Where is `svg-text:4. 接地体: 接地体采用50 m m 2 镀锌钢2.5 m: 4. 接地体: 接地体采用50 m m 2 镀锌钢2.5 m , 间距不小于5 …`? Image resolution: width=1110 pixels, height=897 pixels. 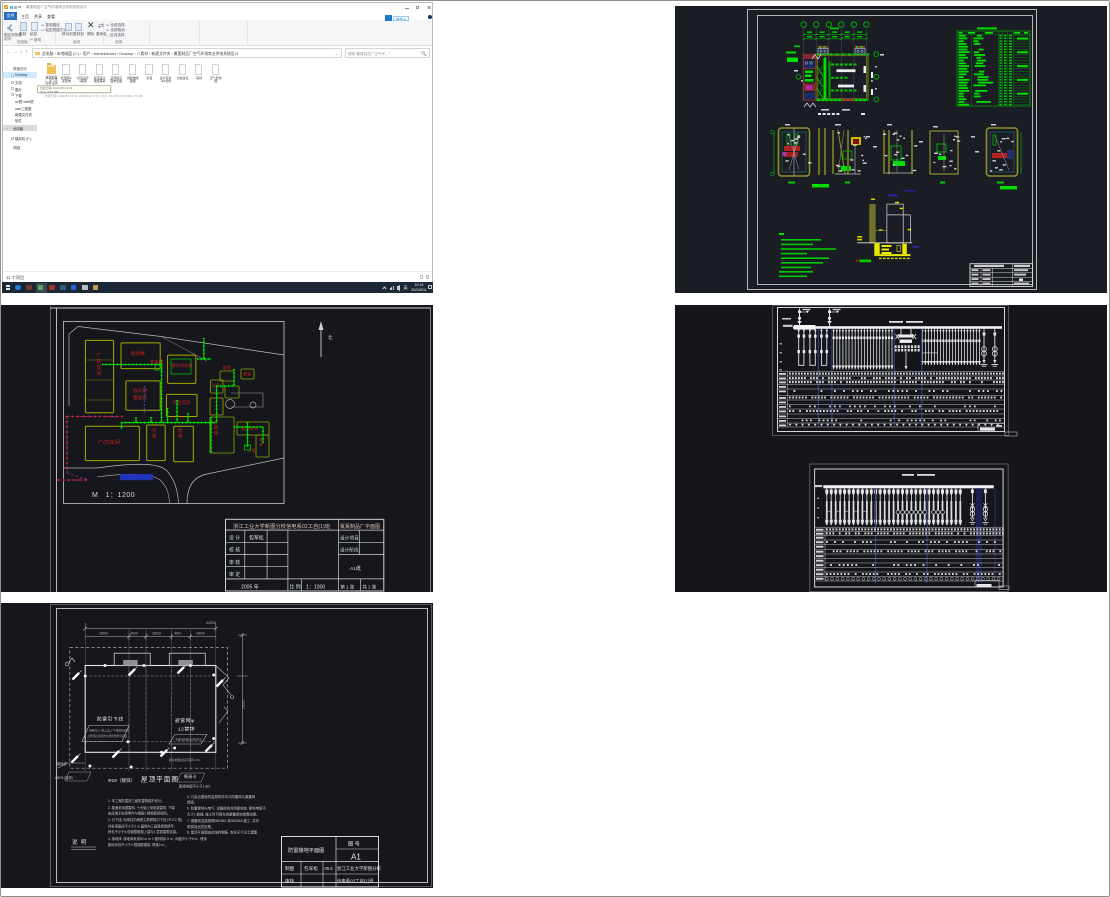 svg-text:4. 接地体: 接地体采用50 m m 2 镀锌钢2.5 m: 4. 接地体: 接地体采用50 m m 2 镀锌钢2.5 m , 间距不小于5 … is located at coordinates (157, 838).